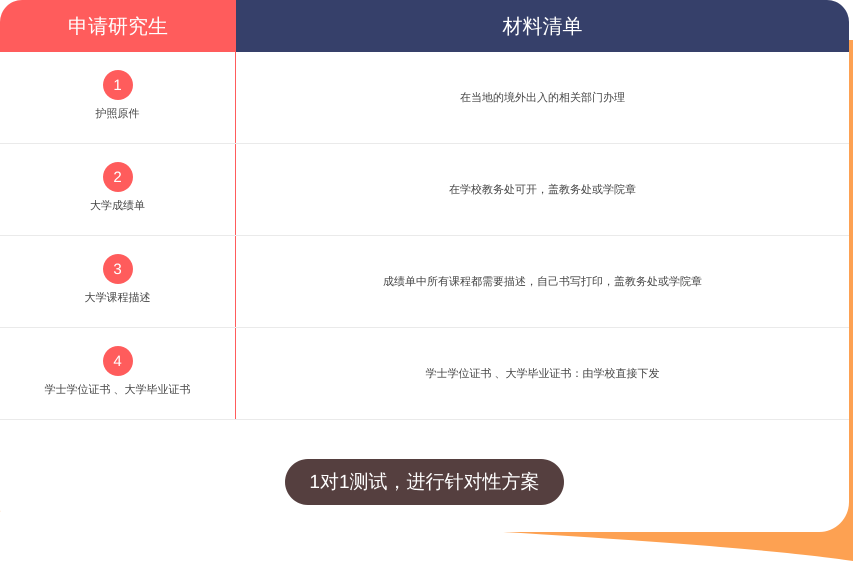 Image resolution: width=853 pixels, height=561 pixels. I want to click on item-label: 学士学位证书 、大学毕业证书, so click(117, 390).